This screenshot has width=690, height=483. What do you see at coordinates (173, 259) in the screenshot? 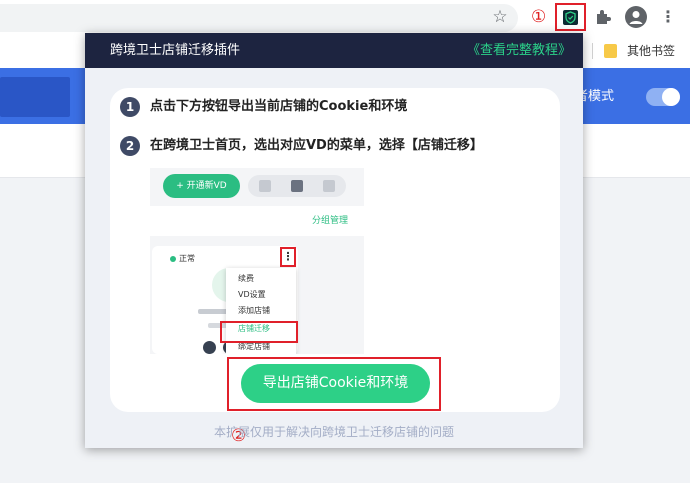
I see `status-dot-icon` at bounding box center [173, 259].